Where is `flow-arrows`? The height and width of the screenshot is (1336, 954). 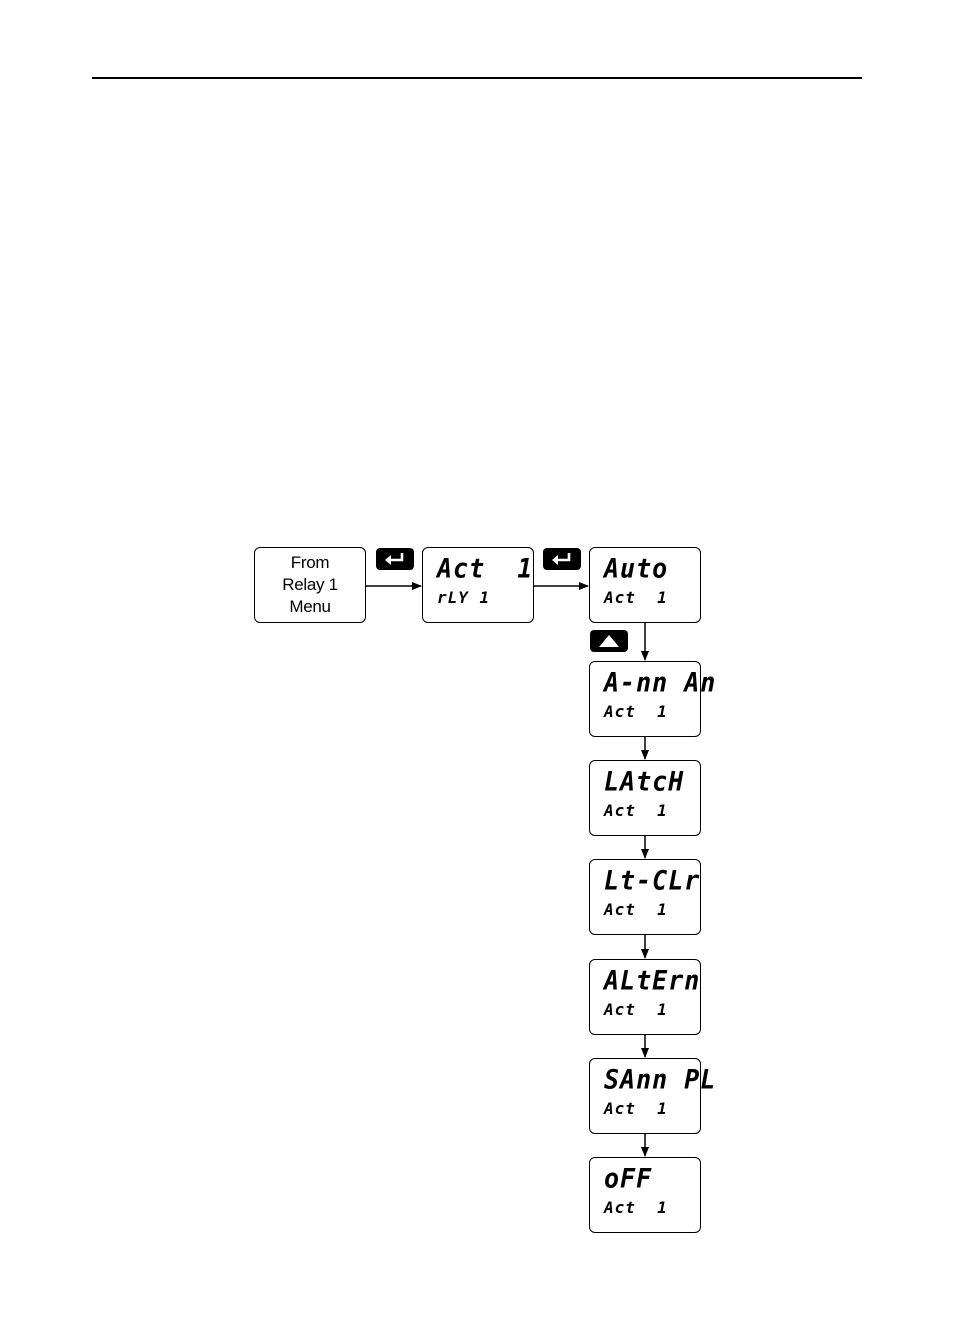 flow-arrows is located at coordinates (507, 869).